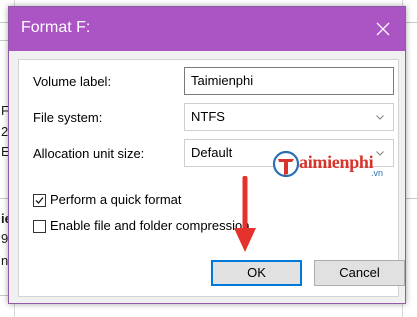 The image size is (417, 317). I want to click on logo-wordmark: aimienphi, so click(336, 162).